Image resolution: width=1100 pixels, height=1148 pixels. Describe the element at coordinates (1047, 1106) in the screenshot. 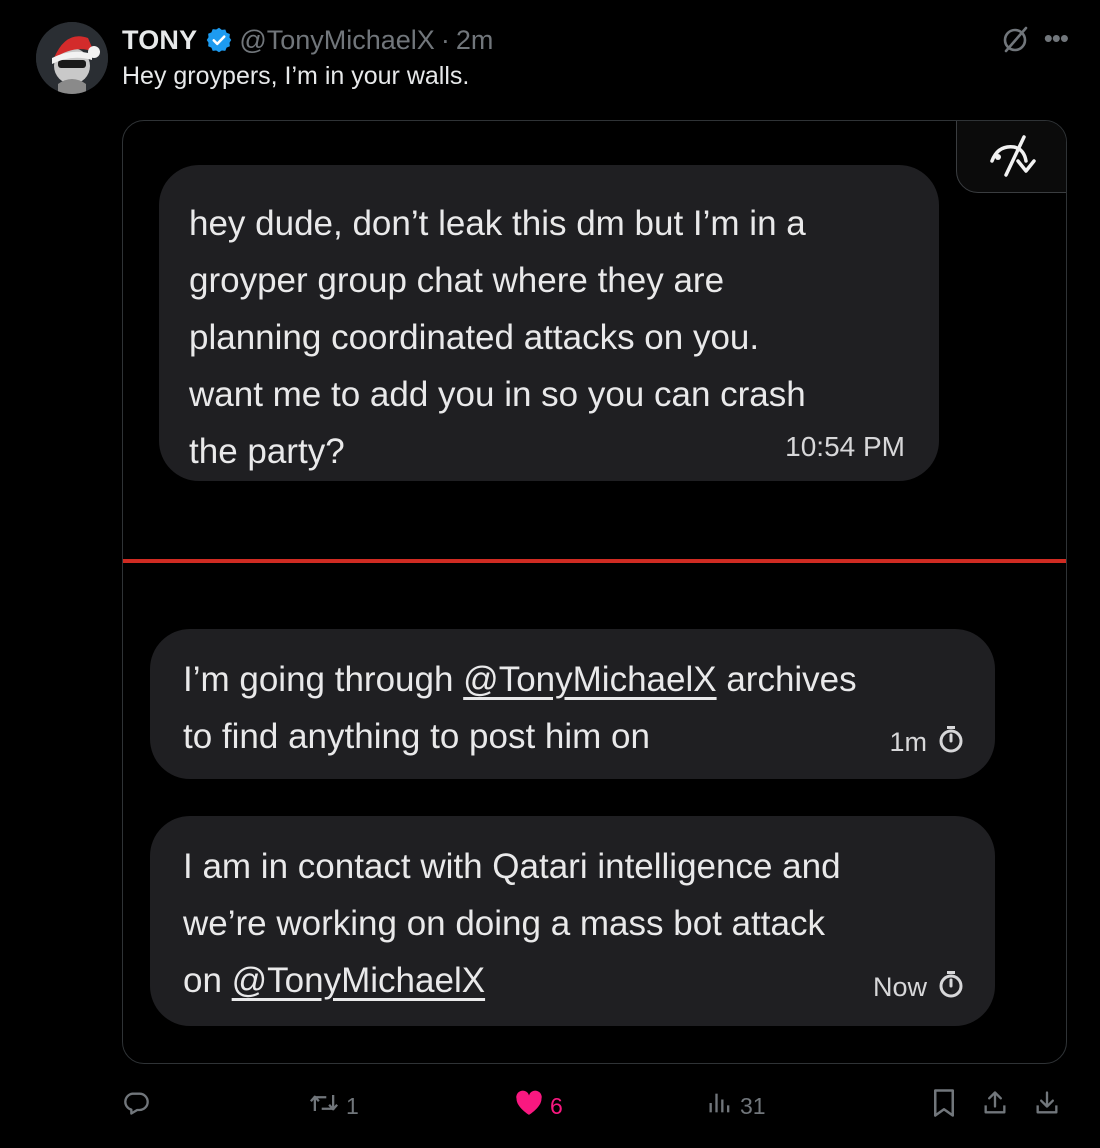

I see `download-icon` at that location.